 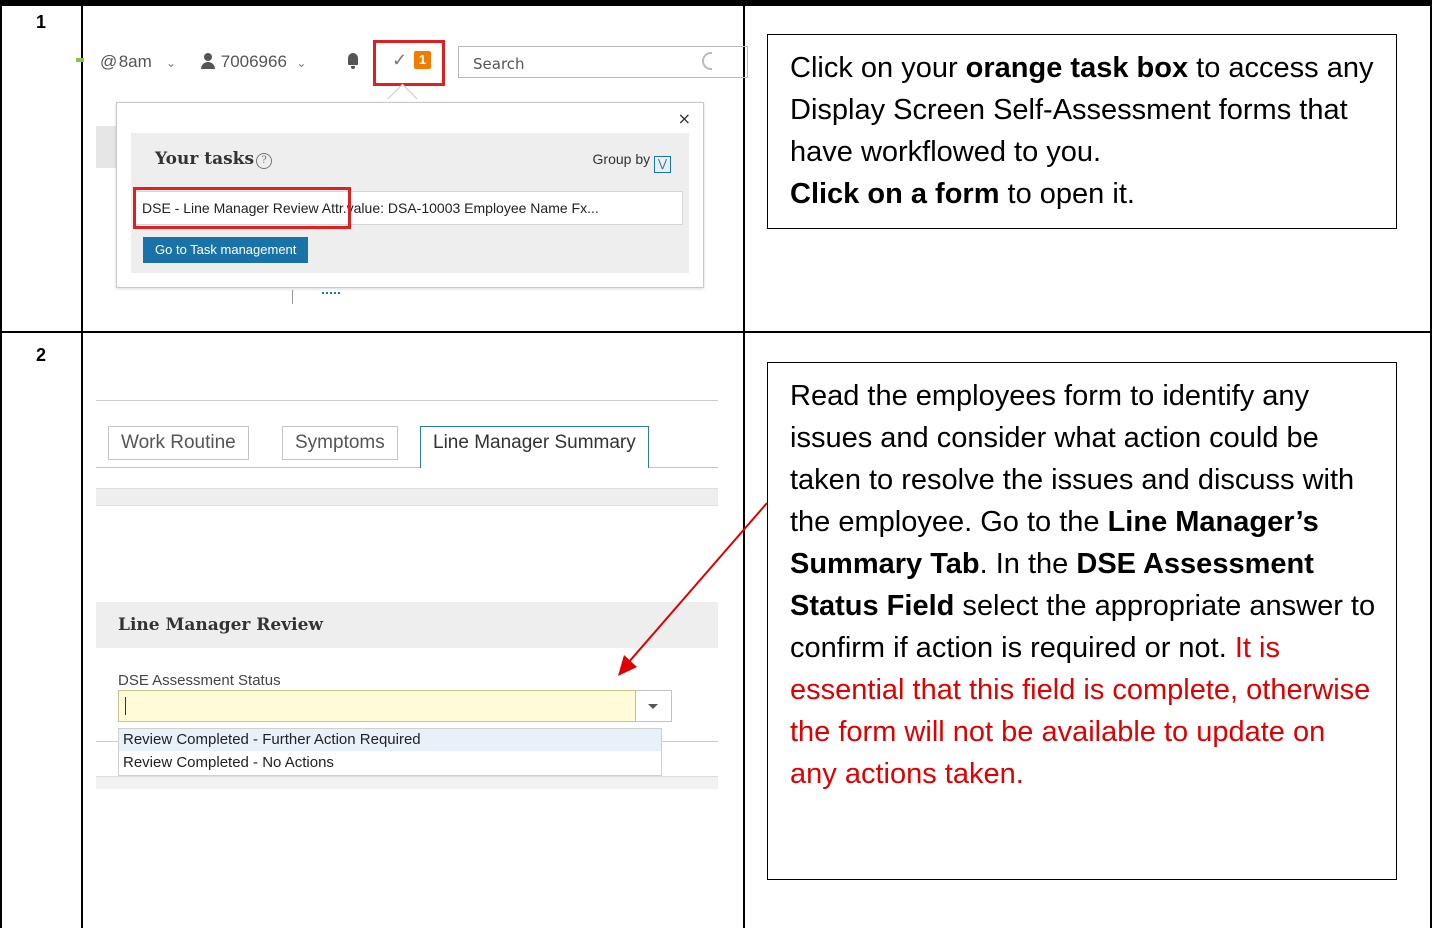 I want to click on table-row-divider, so click(x=716, y=332).